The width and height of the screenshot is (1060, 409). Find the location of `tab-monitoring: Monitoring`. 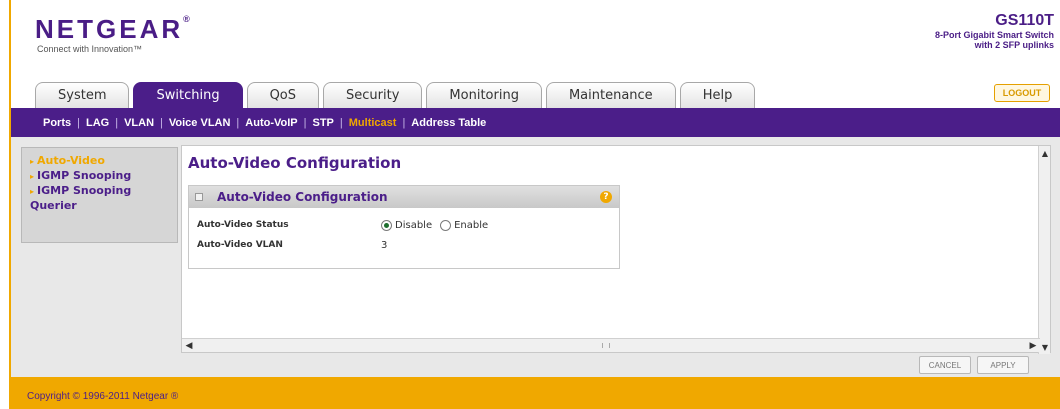

tab-monitoring: Monitoring is located at coordinates (484, 95).